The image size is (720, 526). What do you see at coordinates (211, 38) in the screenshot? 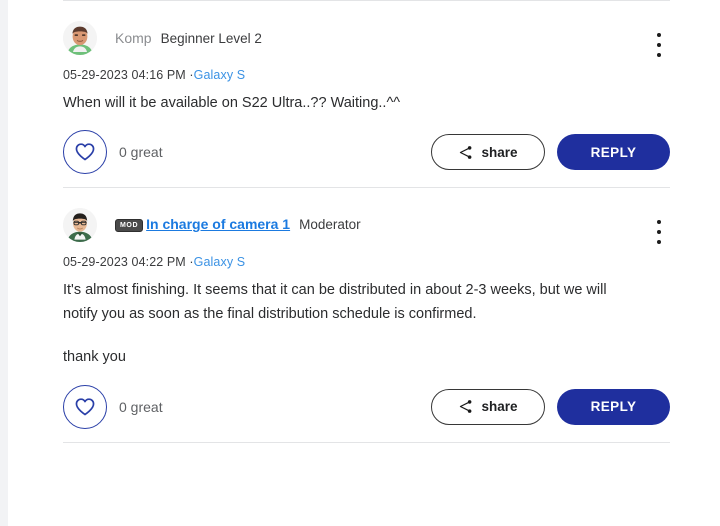
I see `user-rank: Beginner Level 2` at bounding box center [211, 38].